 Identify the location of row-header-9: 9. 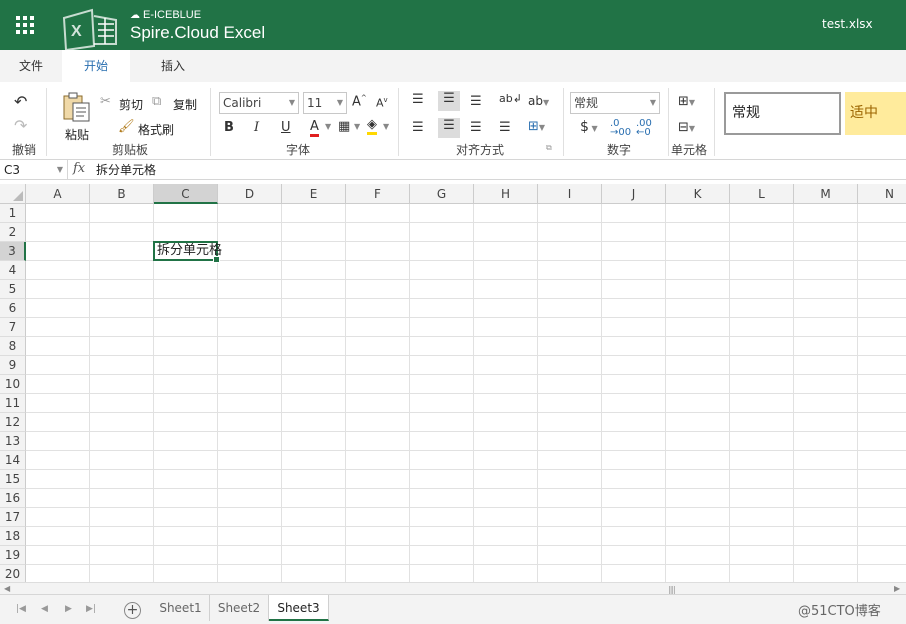
(13, 365).